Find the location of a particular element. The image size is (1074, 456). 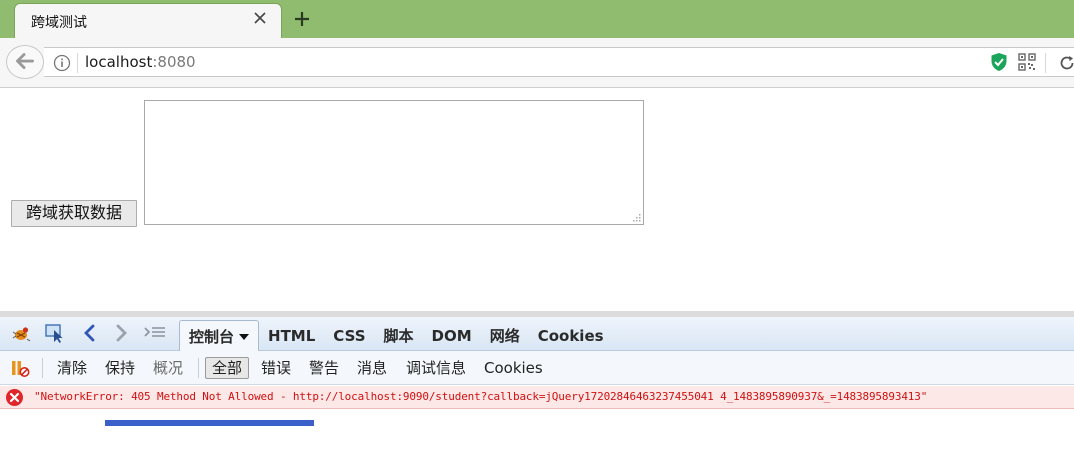

url-text: localhost:8080 is located at coordinates (140, 62).